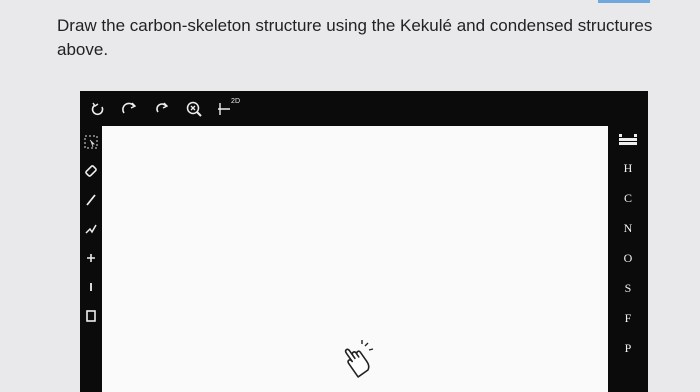 The width and height of the screenshot is (700, 392). Describe the element at coordinates (628, 140) in the screenshot. I see `periodic-table-icon` at that location.